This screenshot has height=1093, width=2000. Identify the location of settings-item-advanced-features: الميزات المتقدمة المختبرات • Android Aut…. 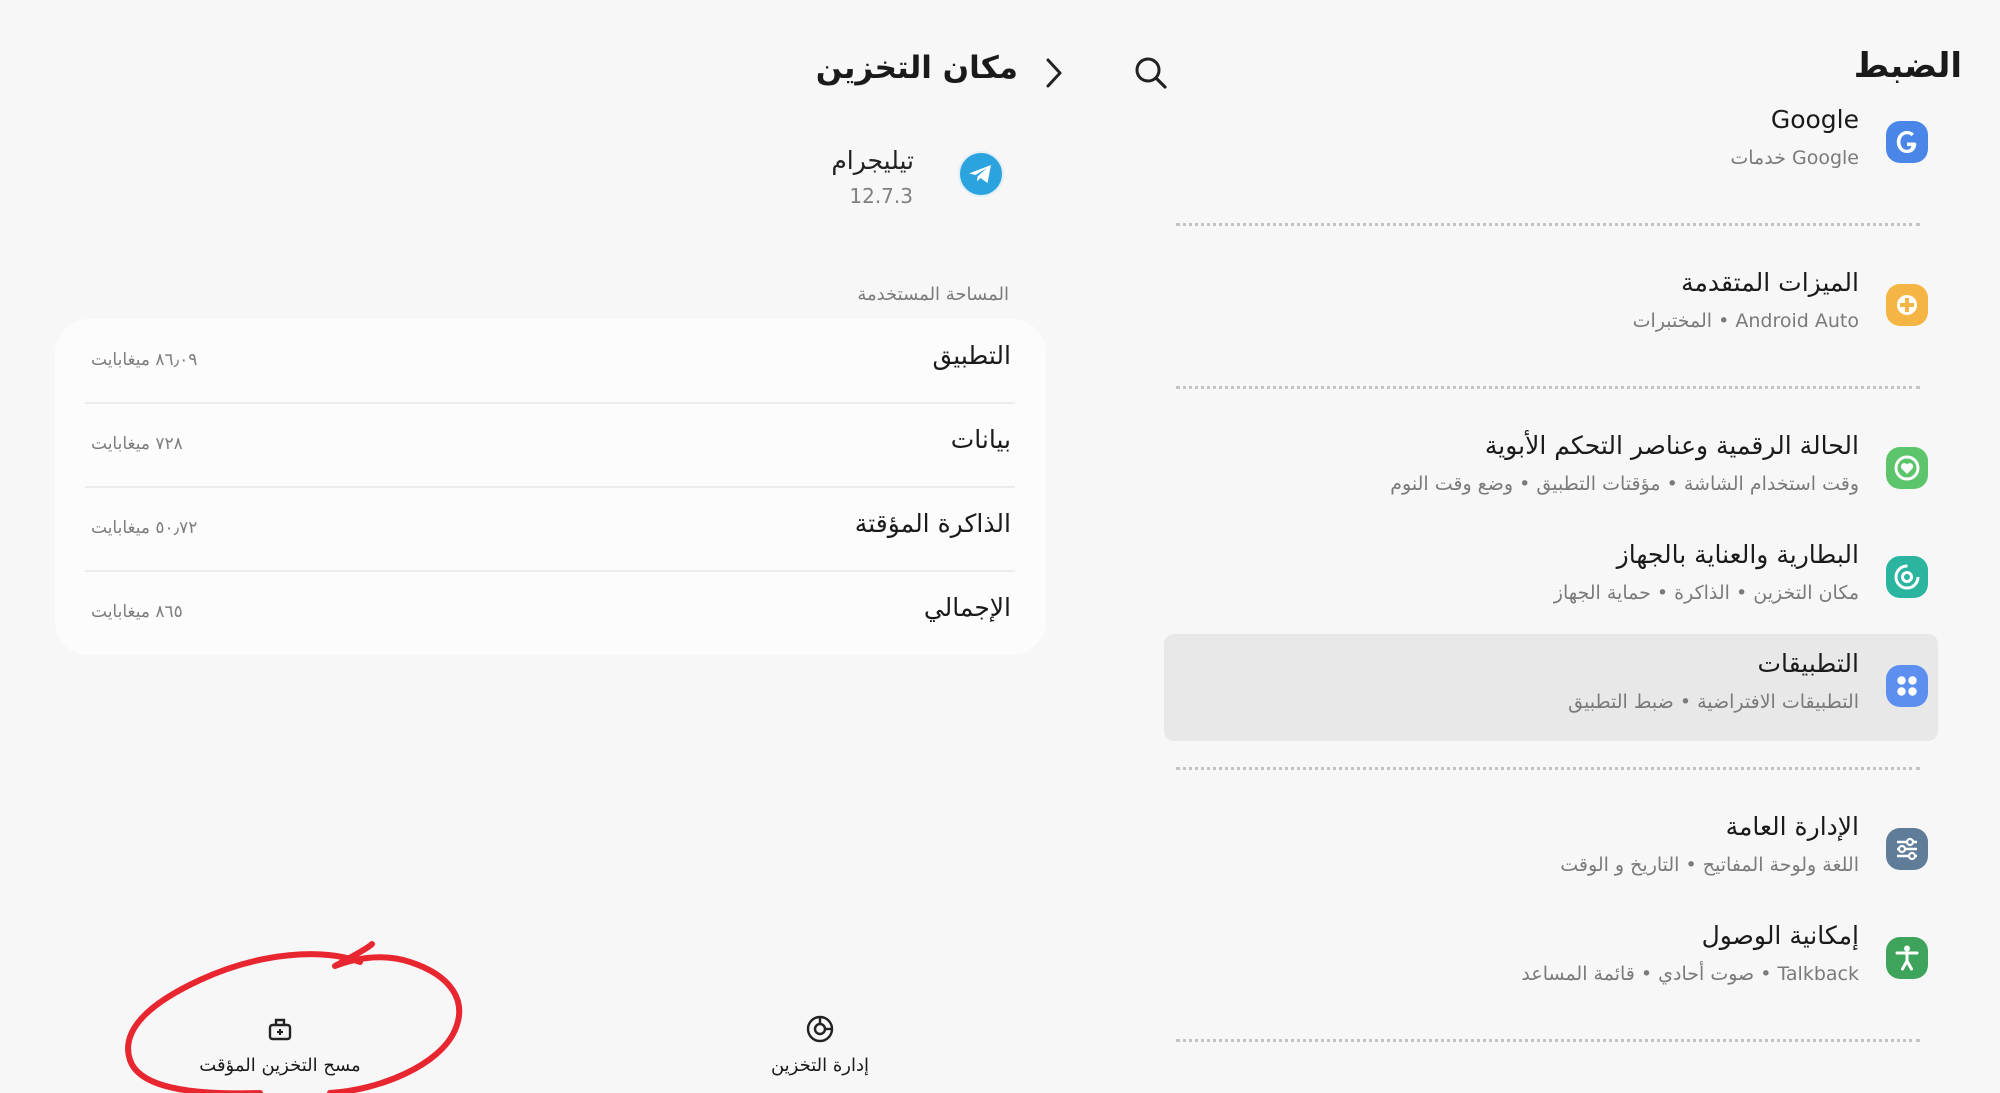
(1551, 306).